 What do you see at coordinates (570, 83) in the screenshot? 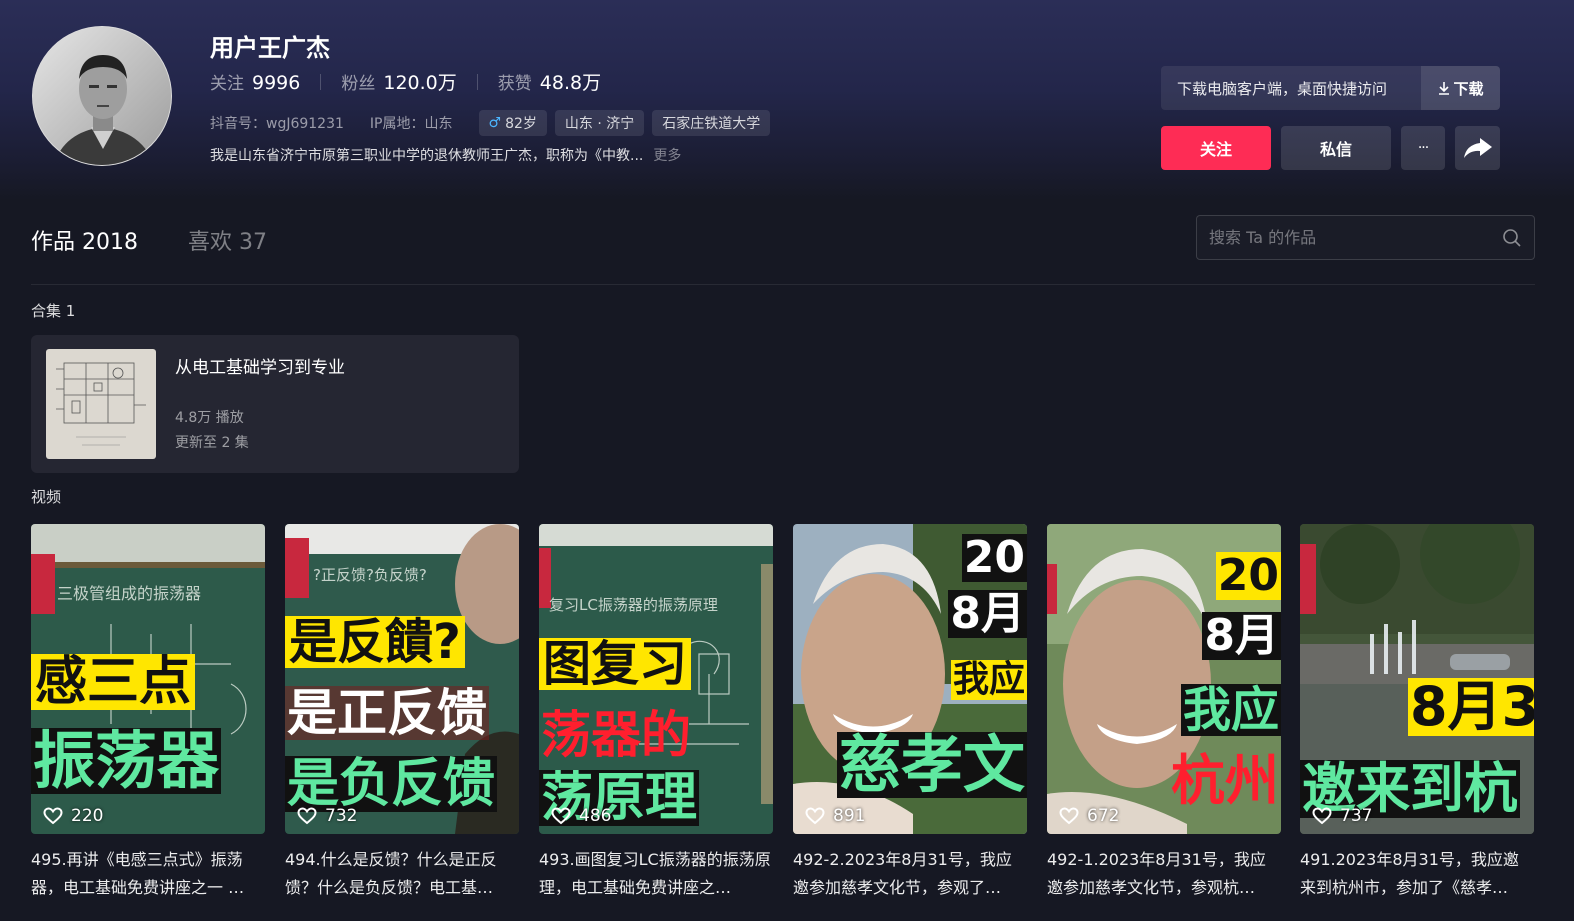
I see `likes-count: 48.8万` at bounding box center [570, 83].